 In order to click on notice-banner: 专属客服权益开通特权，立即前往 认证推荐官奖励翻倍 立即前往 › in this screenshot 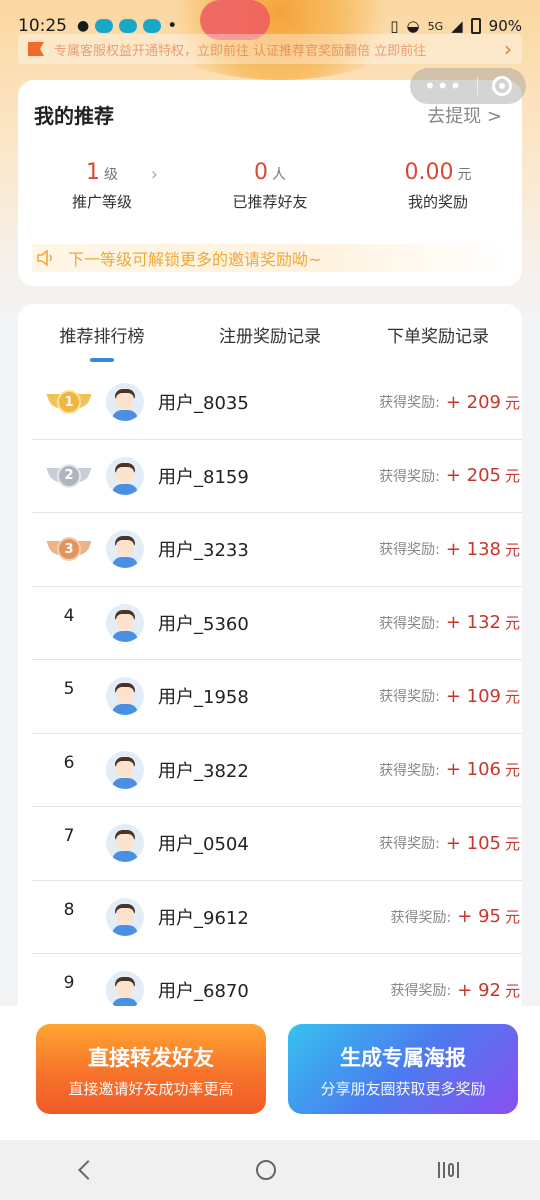, I will do `click(270, 49)`.